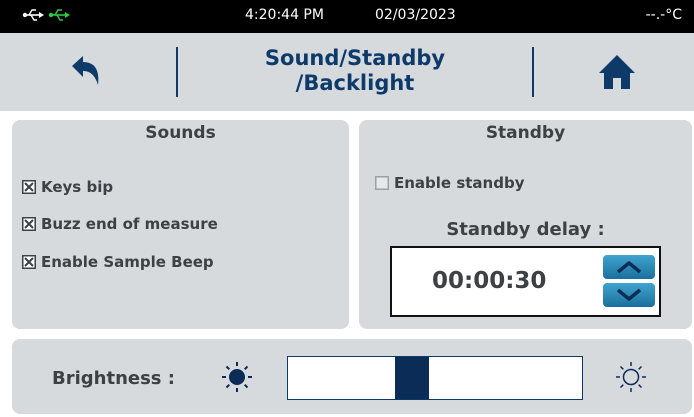 The width and height of the screenshot is (694, 417). I want to click on keys-bip-checkbox: Keys bip, so click(67, 187).